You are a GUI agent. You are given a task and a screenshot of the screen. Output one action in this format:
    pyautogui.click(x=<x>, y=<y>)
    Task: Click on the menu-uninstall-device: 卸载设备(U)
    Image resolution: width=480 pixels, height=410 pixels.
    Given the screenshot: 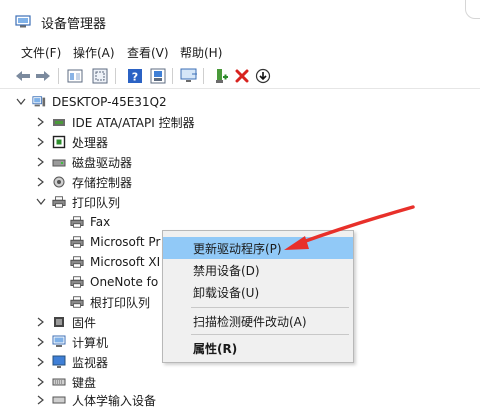 What is the action you would take?
    pyautogui.click(x=258, y=292)
    